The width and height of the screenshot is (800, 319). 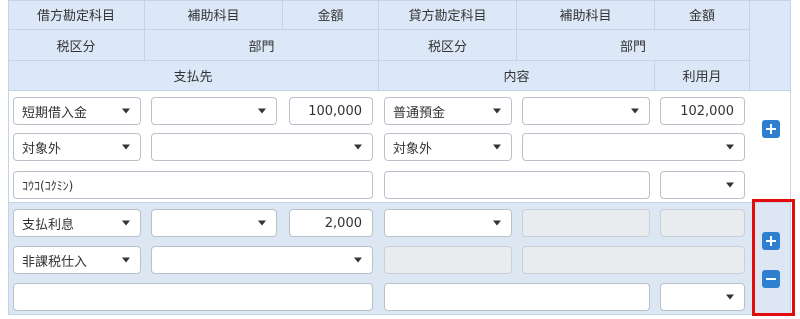 I want to click on header-credit-account: 貸方勘定科目, so click(x=448, y=15).